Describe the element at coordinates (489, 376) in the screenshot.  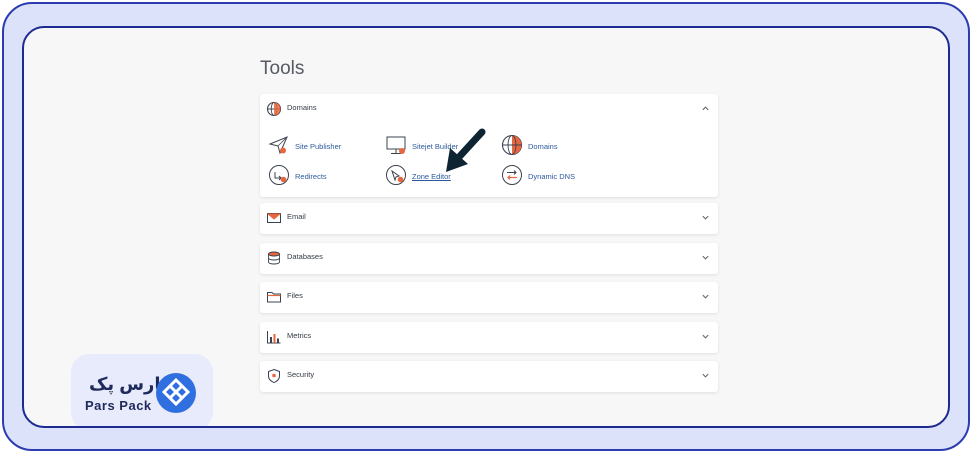
I see `security-panel: Security` at that location.